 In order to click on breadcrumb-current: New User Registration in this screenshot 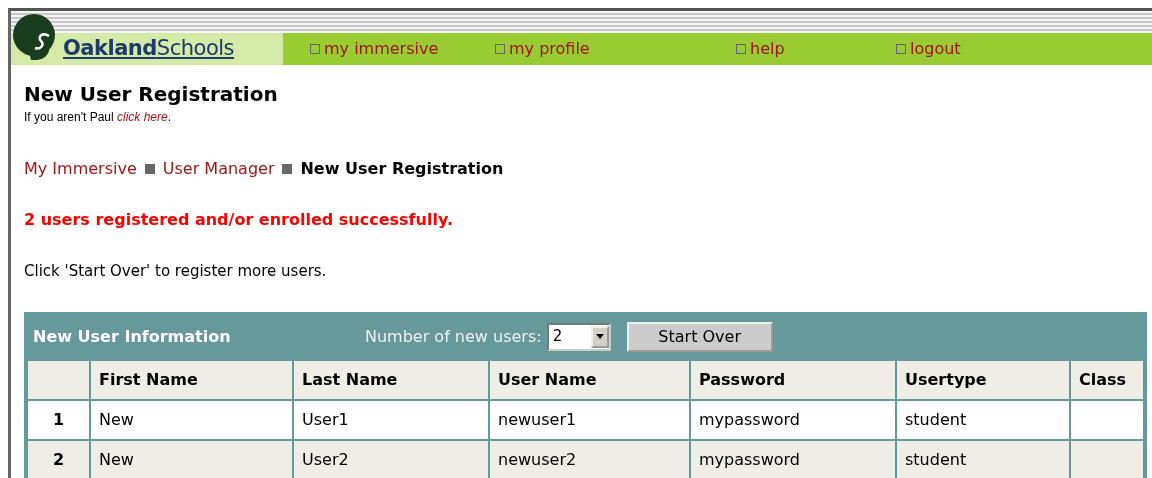, I will do `click(402, 169)`.